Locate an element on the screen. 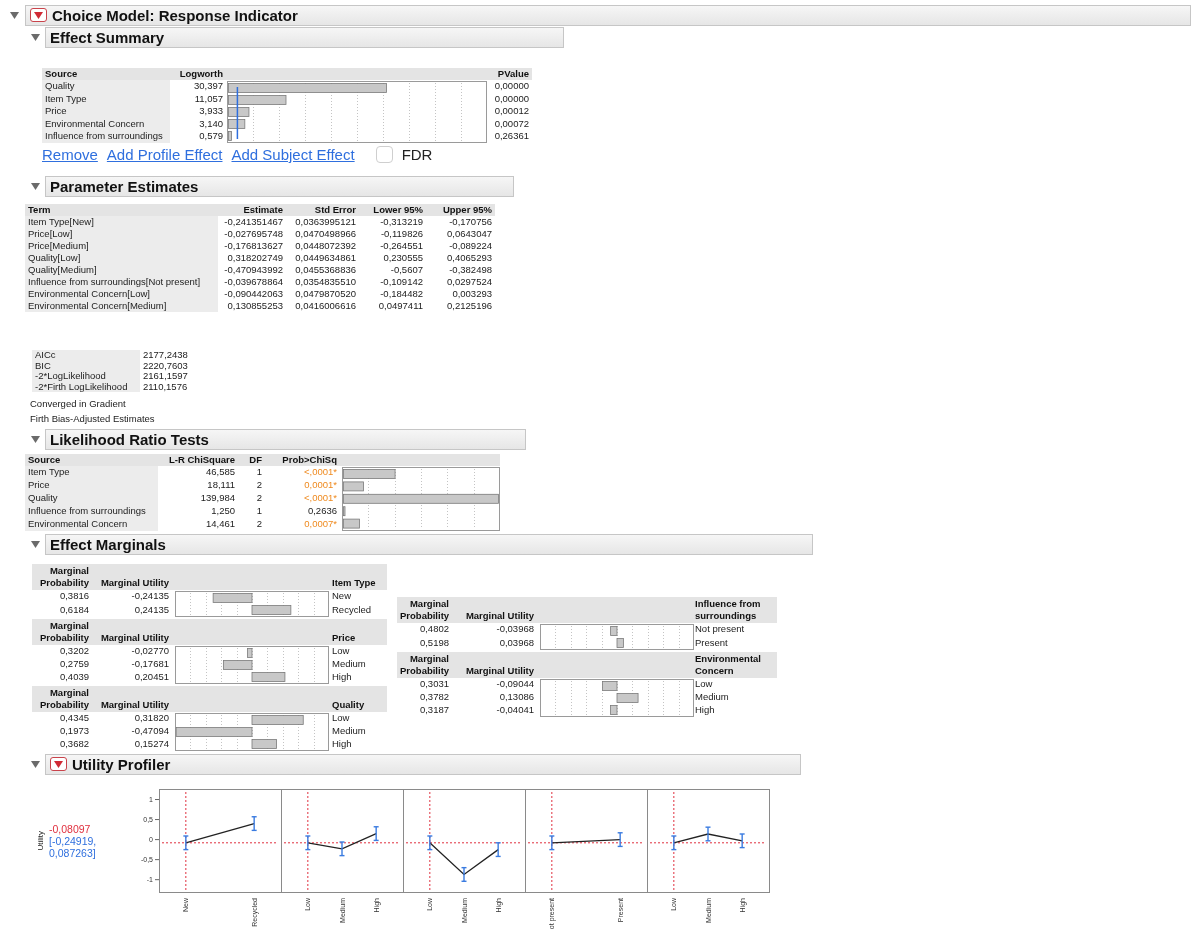  table-cell-text: -0,039678864 is located at coordinates (253, 282).